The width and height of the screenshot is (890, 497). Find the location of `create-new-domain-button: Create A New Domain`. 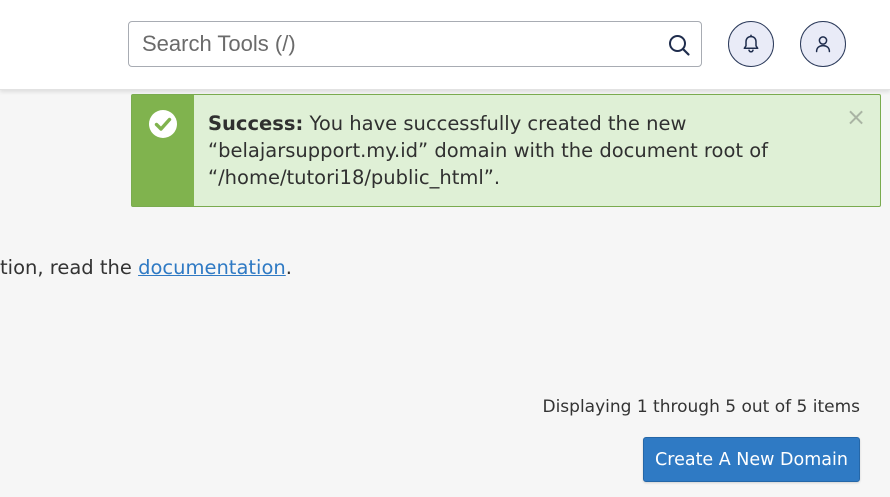

create-new-domain-button: Create A New Domain is located at coordinates (751, 459).